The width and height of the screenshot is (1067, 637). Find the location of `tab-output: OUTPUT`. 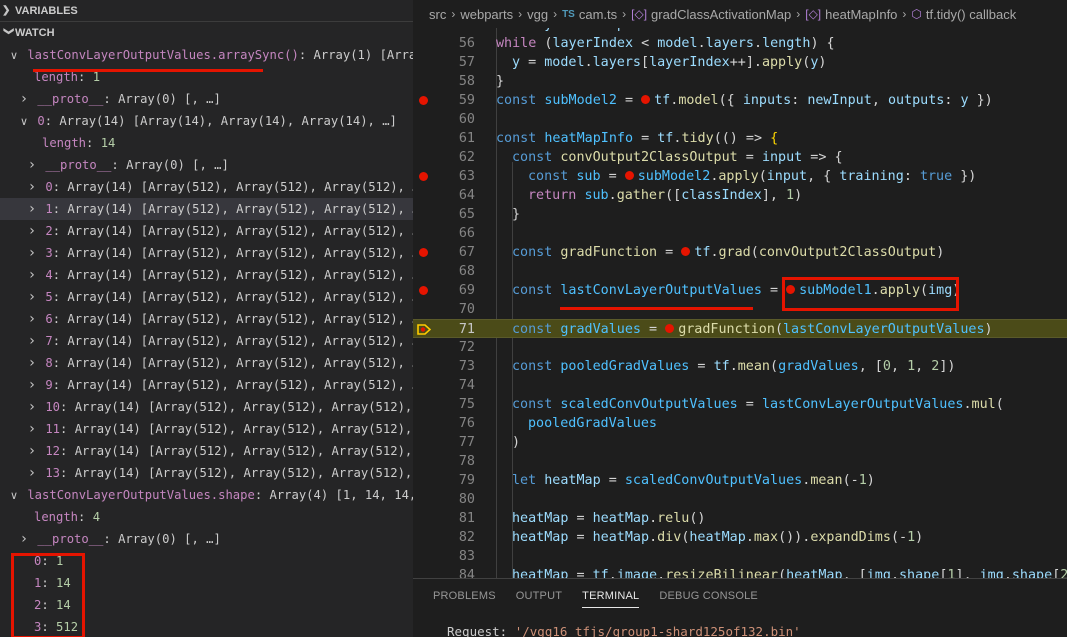

tab-output: OUTPUT is located at coordinates (539, 596).